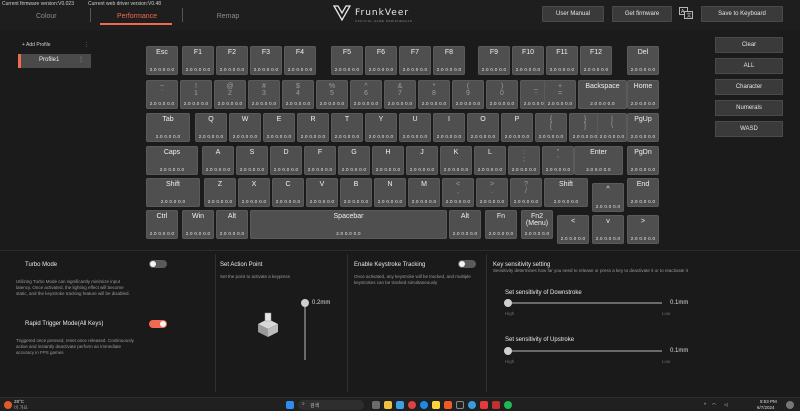 Image resolution: width=800 pixels, height=411 pixels. What do you see at coordinates (332, 94) in the screenshot?
I see `key-5: % 5 2.0 0.0 0.0` at bounding box center [332, 94].